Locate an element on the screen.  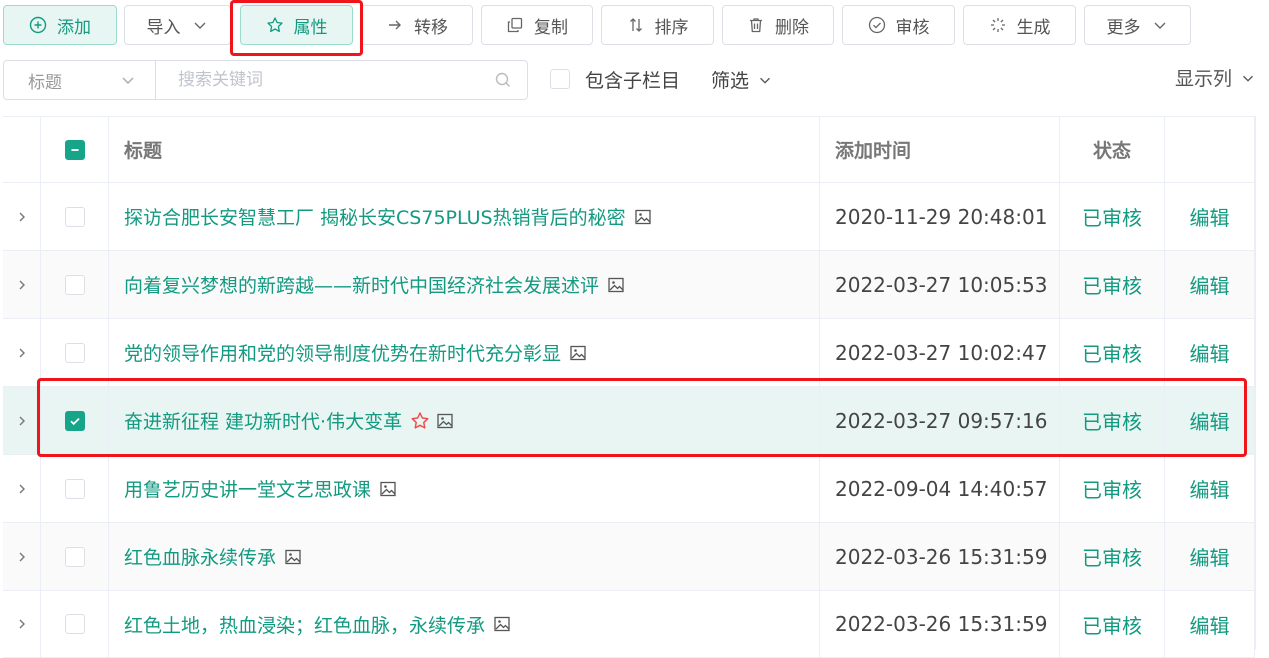
copy-button: 复制 is located at coordinates (537, 25).